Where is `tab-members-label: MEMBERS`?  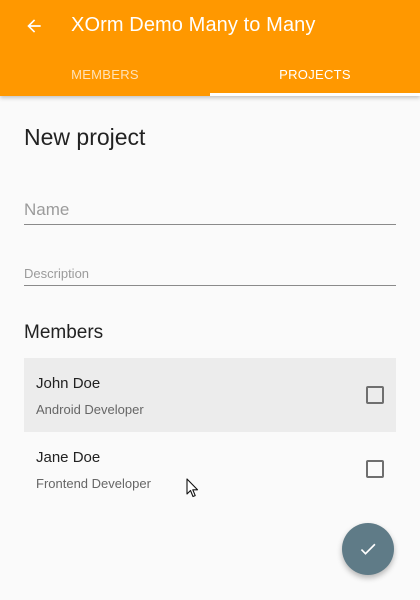 tab-members-label: MEMBERS is located at coordinates (105, 74).